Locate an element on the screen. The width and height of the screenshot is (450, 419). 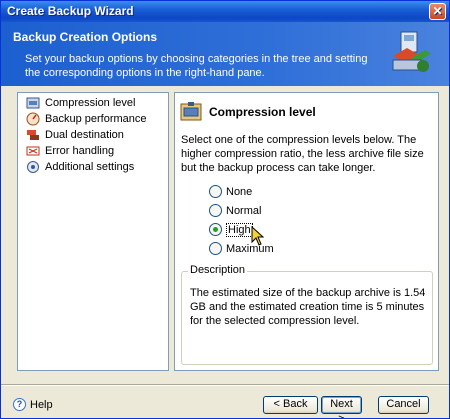
tree-item-label: Additional settings is located at coordinates (90, 167).